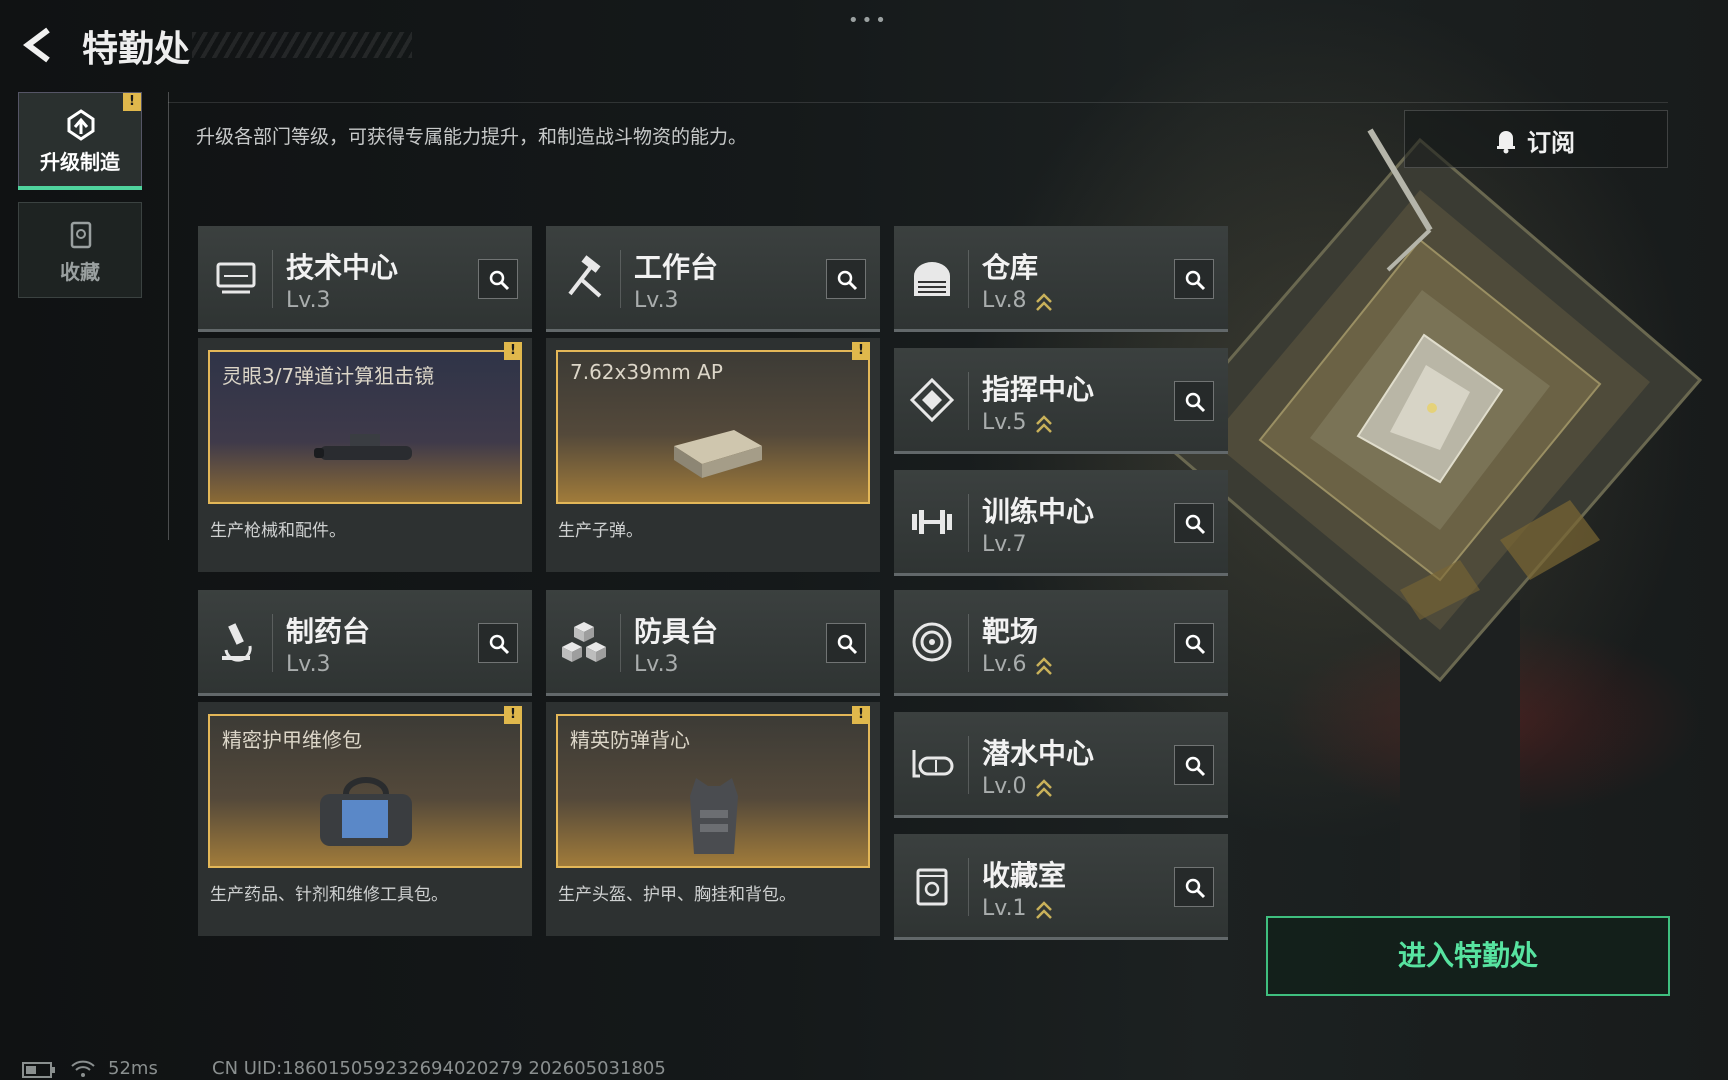  What do you see at coordinates (1004, 544) in the screenshot?
I see `dept-level: Lv.7` at bounding box center [1004, 544].